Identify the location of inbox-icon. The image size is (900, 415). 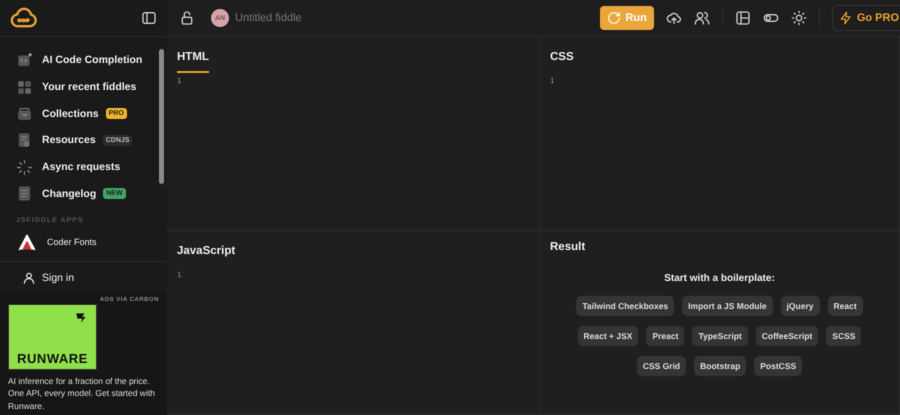
(24, 113).